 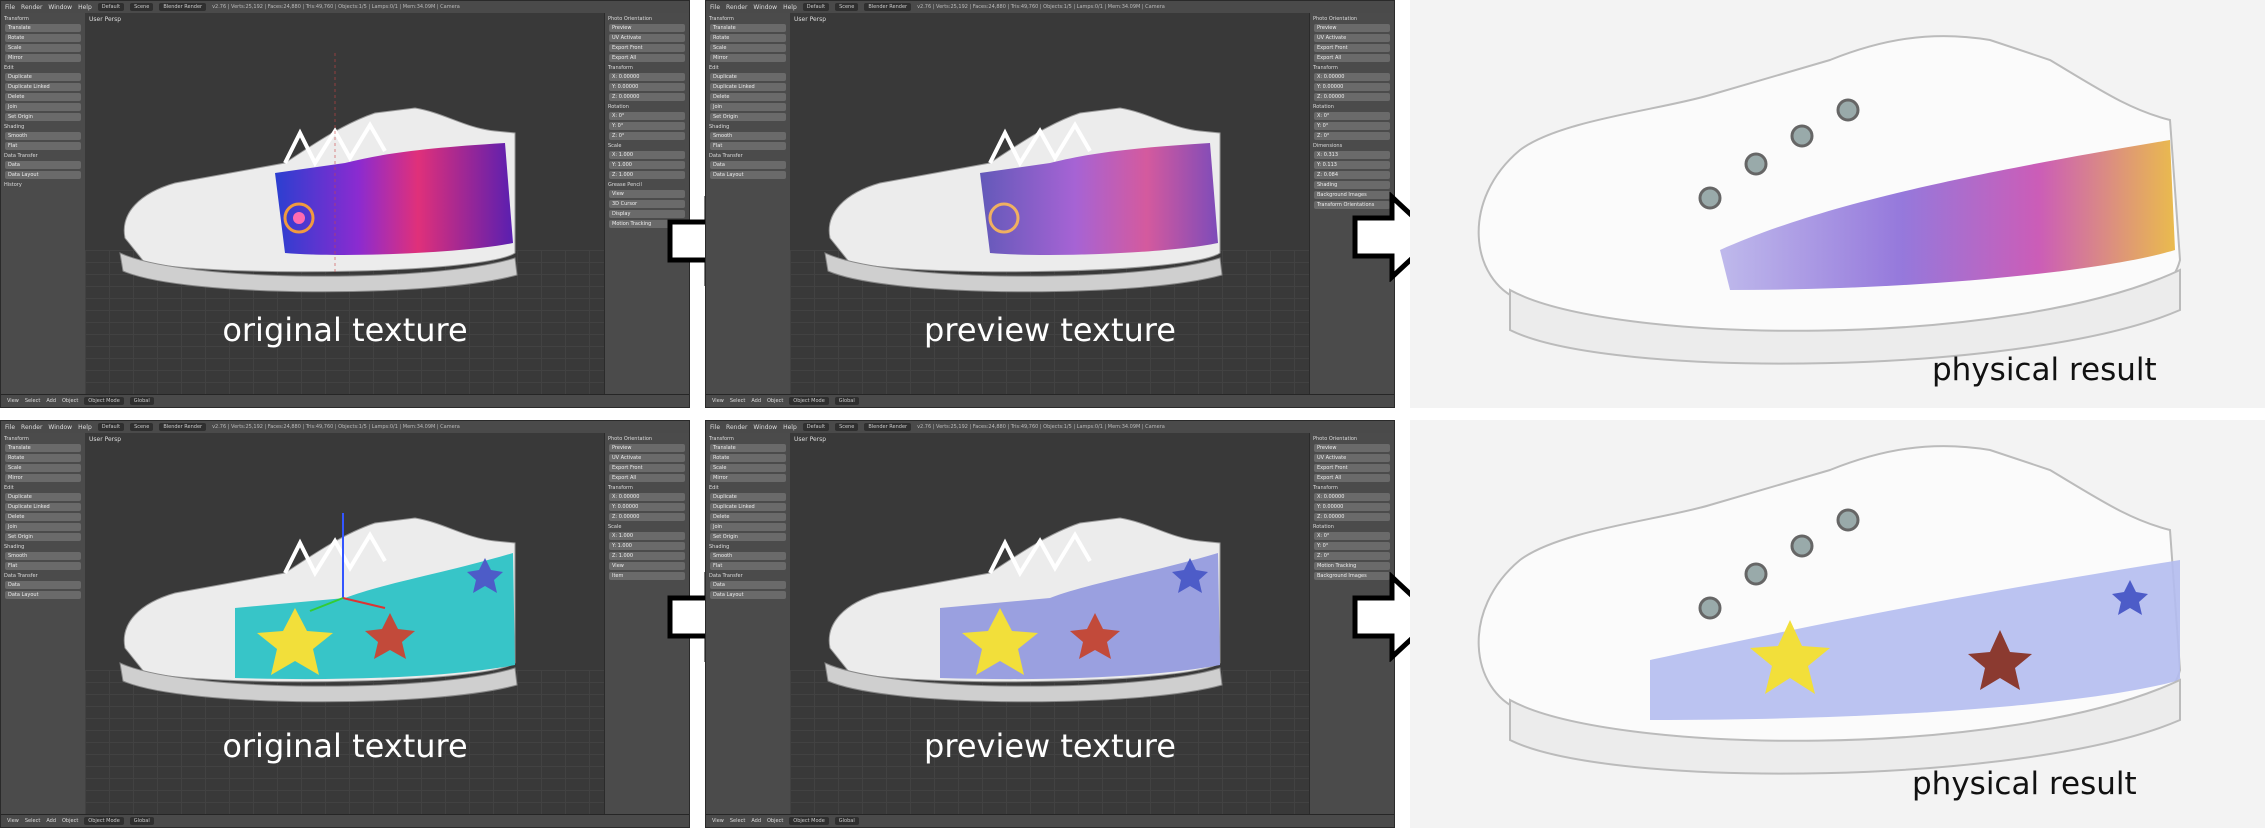 What do you see at coordinates (647, 448) in the screenshot?
I see `preview-button: Preview` at bounding box center [647, 448].